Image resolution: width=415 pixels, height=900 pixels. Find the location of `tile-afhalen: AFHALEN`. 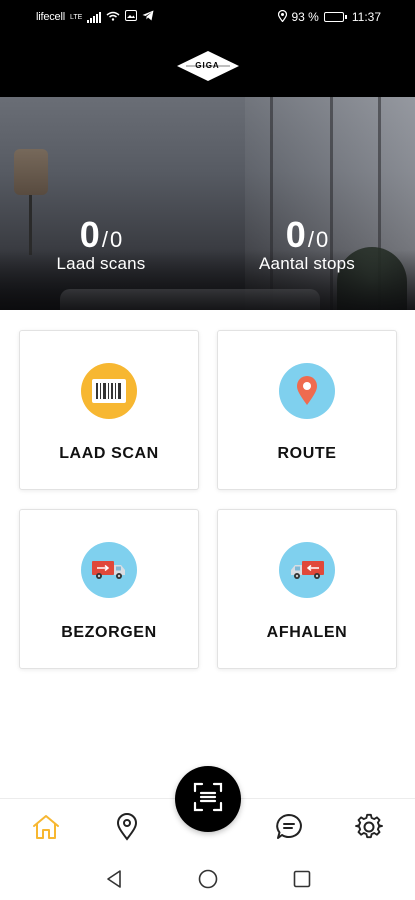

tile-afhalen: AFHALEN is located at coordinates (307, 589).